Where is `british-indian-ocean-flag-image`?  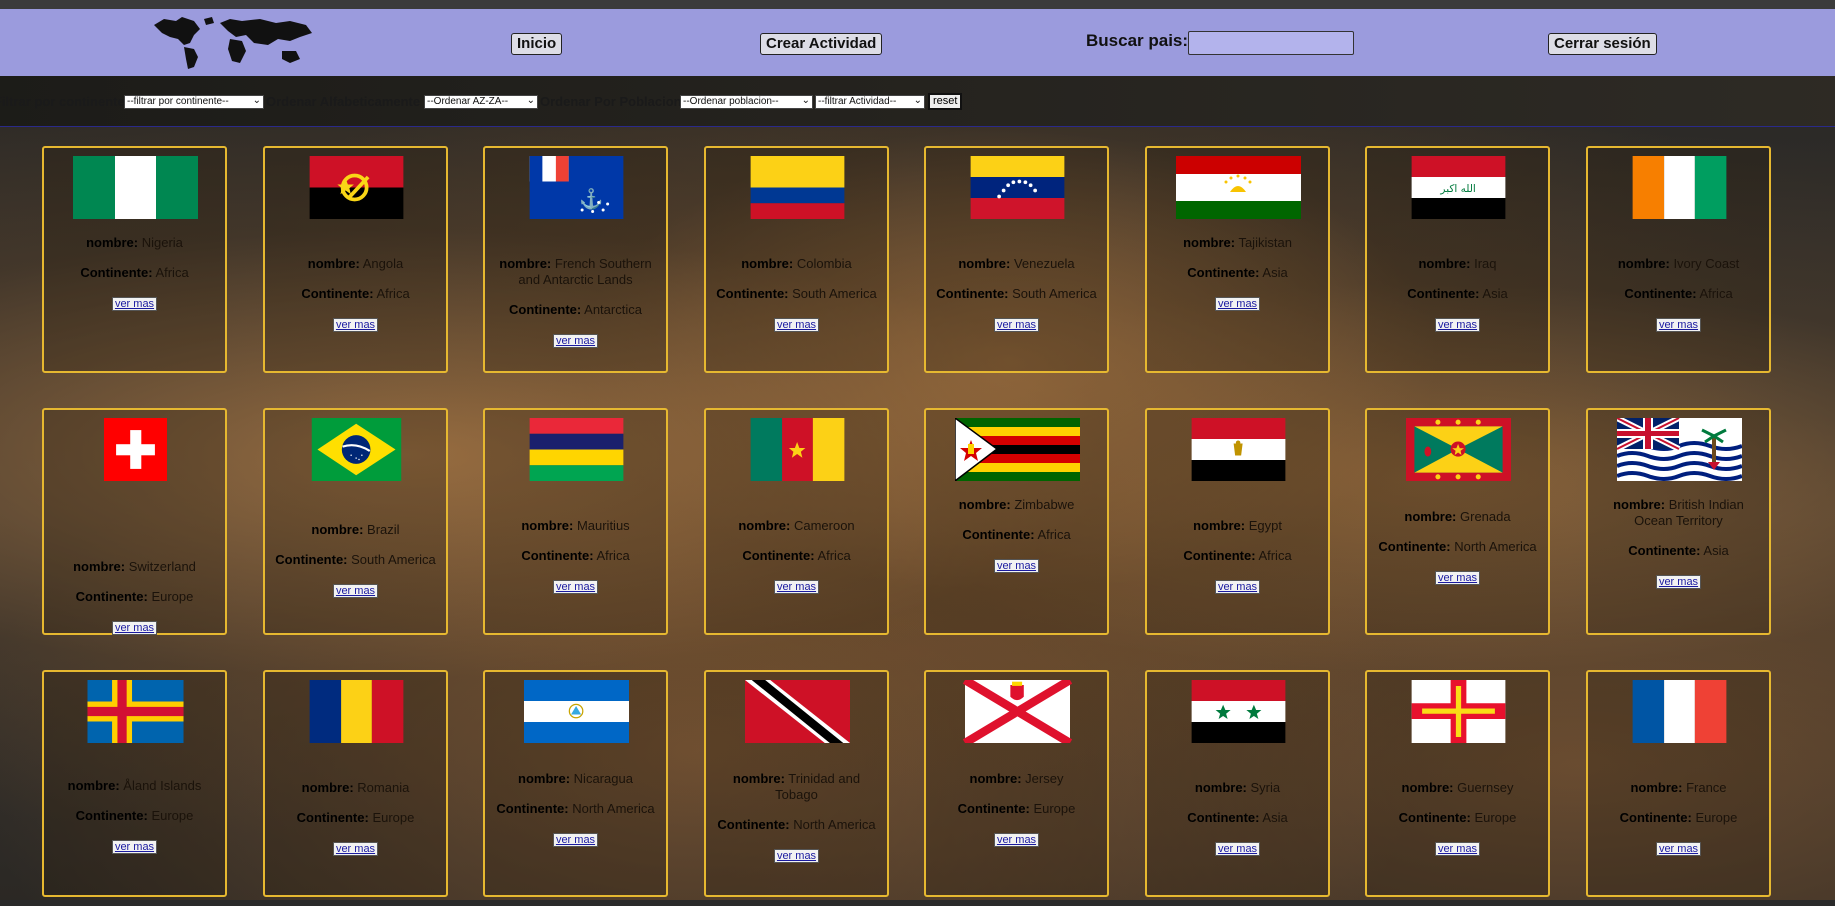
british-indian-ocean-flag-image is located at coordinates (1679, 449).